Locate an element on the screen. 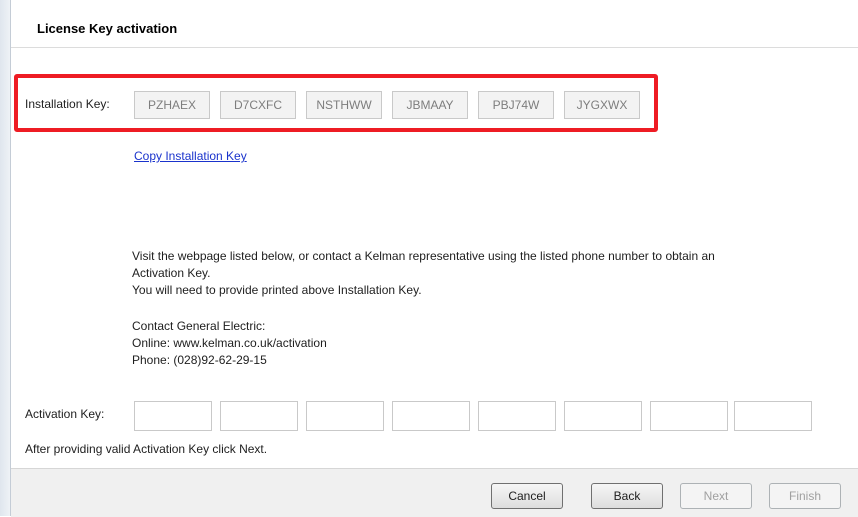  activation-key-label: Activation Key: is located at coordinates (65, 414).